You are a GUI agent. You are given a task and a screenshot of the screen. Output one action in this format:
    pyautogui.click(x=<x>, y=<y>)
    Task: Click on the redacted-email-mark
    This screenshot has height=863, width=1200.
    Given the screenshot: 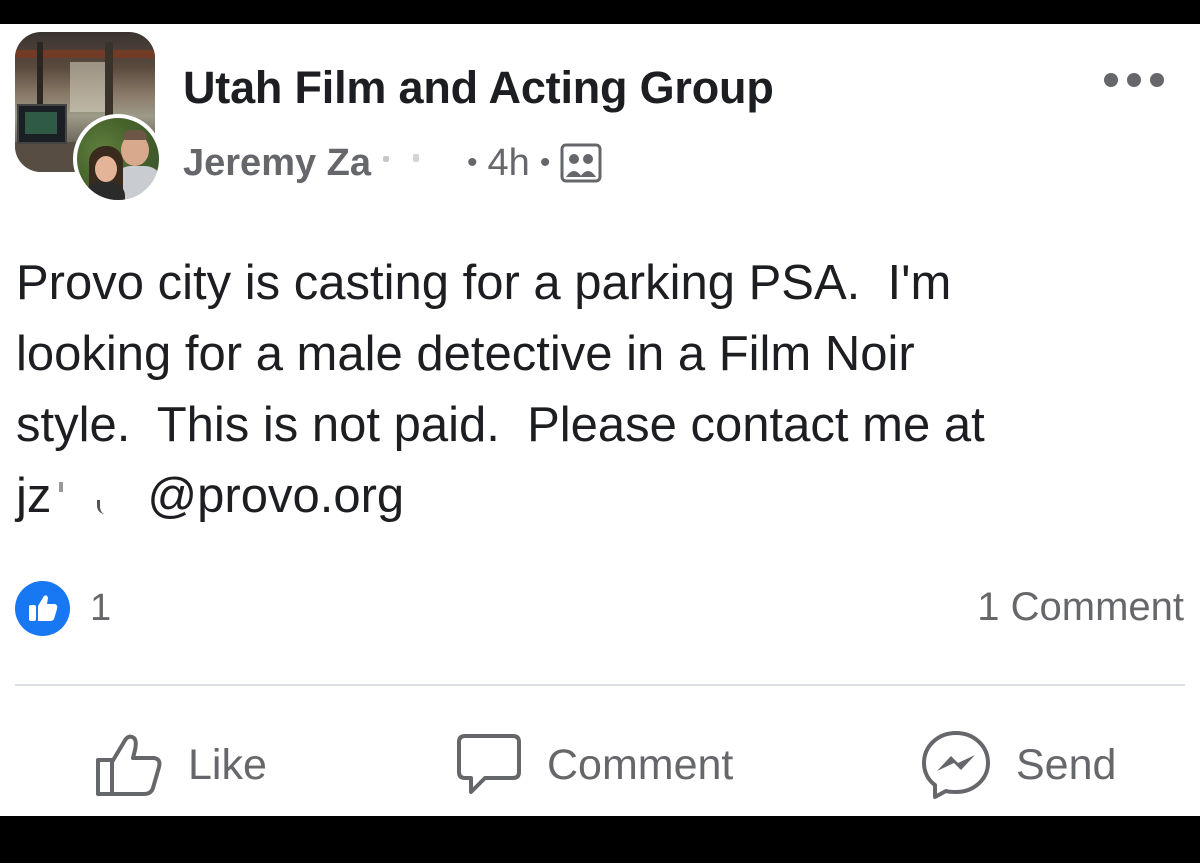 What is the action you would take?
    pyautogui.click(x=99, y=496)
    